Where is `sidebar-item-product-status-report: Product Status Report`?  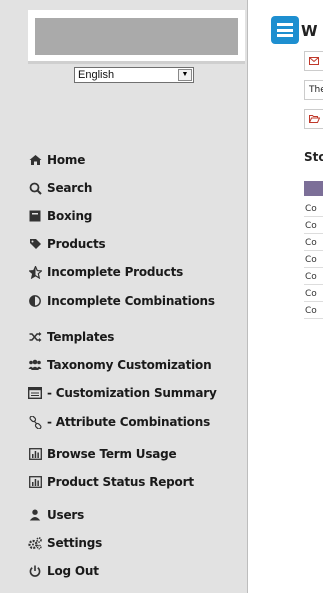
sidebar-item-product-status-report: Product Status Report is located at coordinates (111, 482).